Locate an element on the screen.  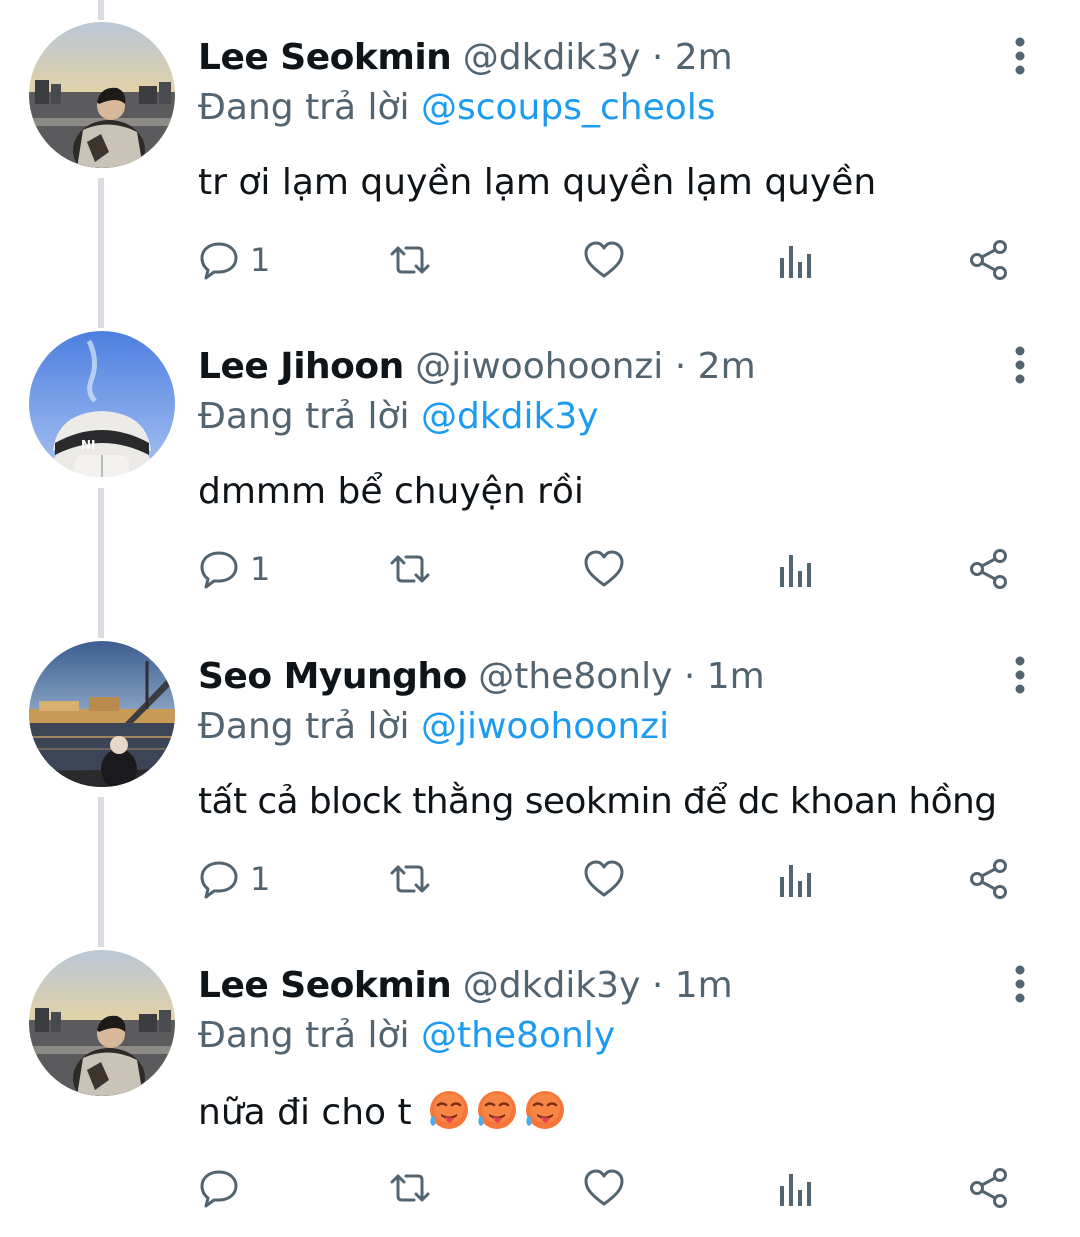
replying-to: Đang trả lời @the8only is located at coordinates (406, 1036).